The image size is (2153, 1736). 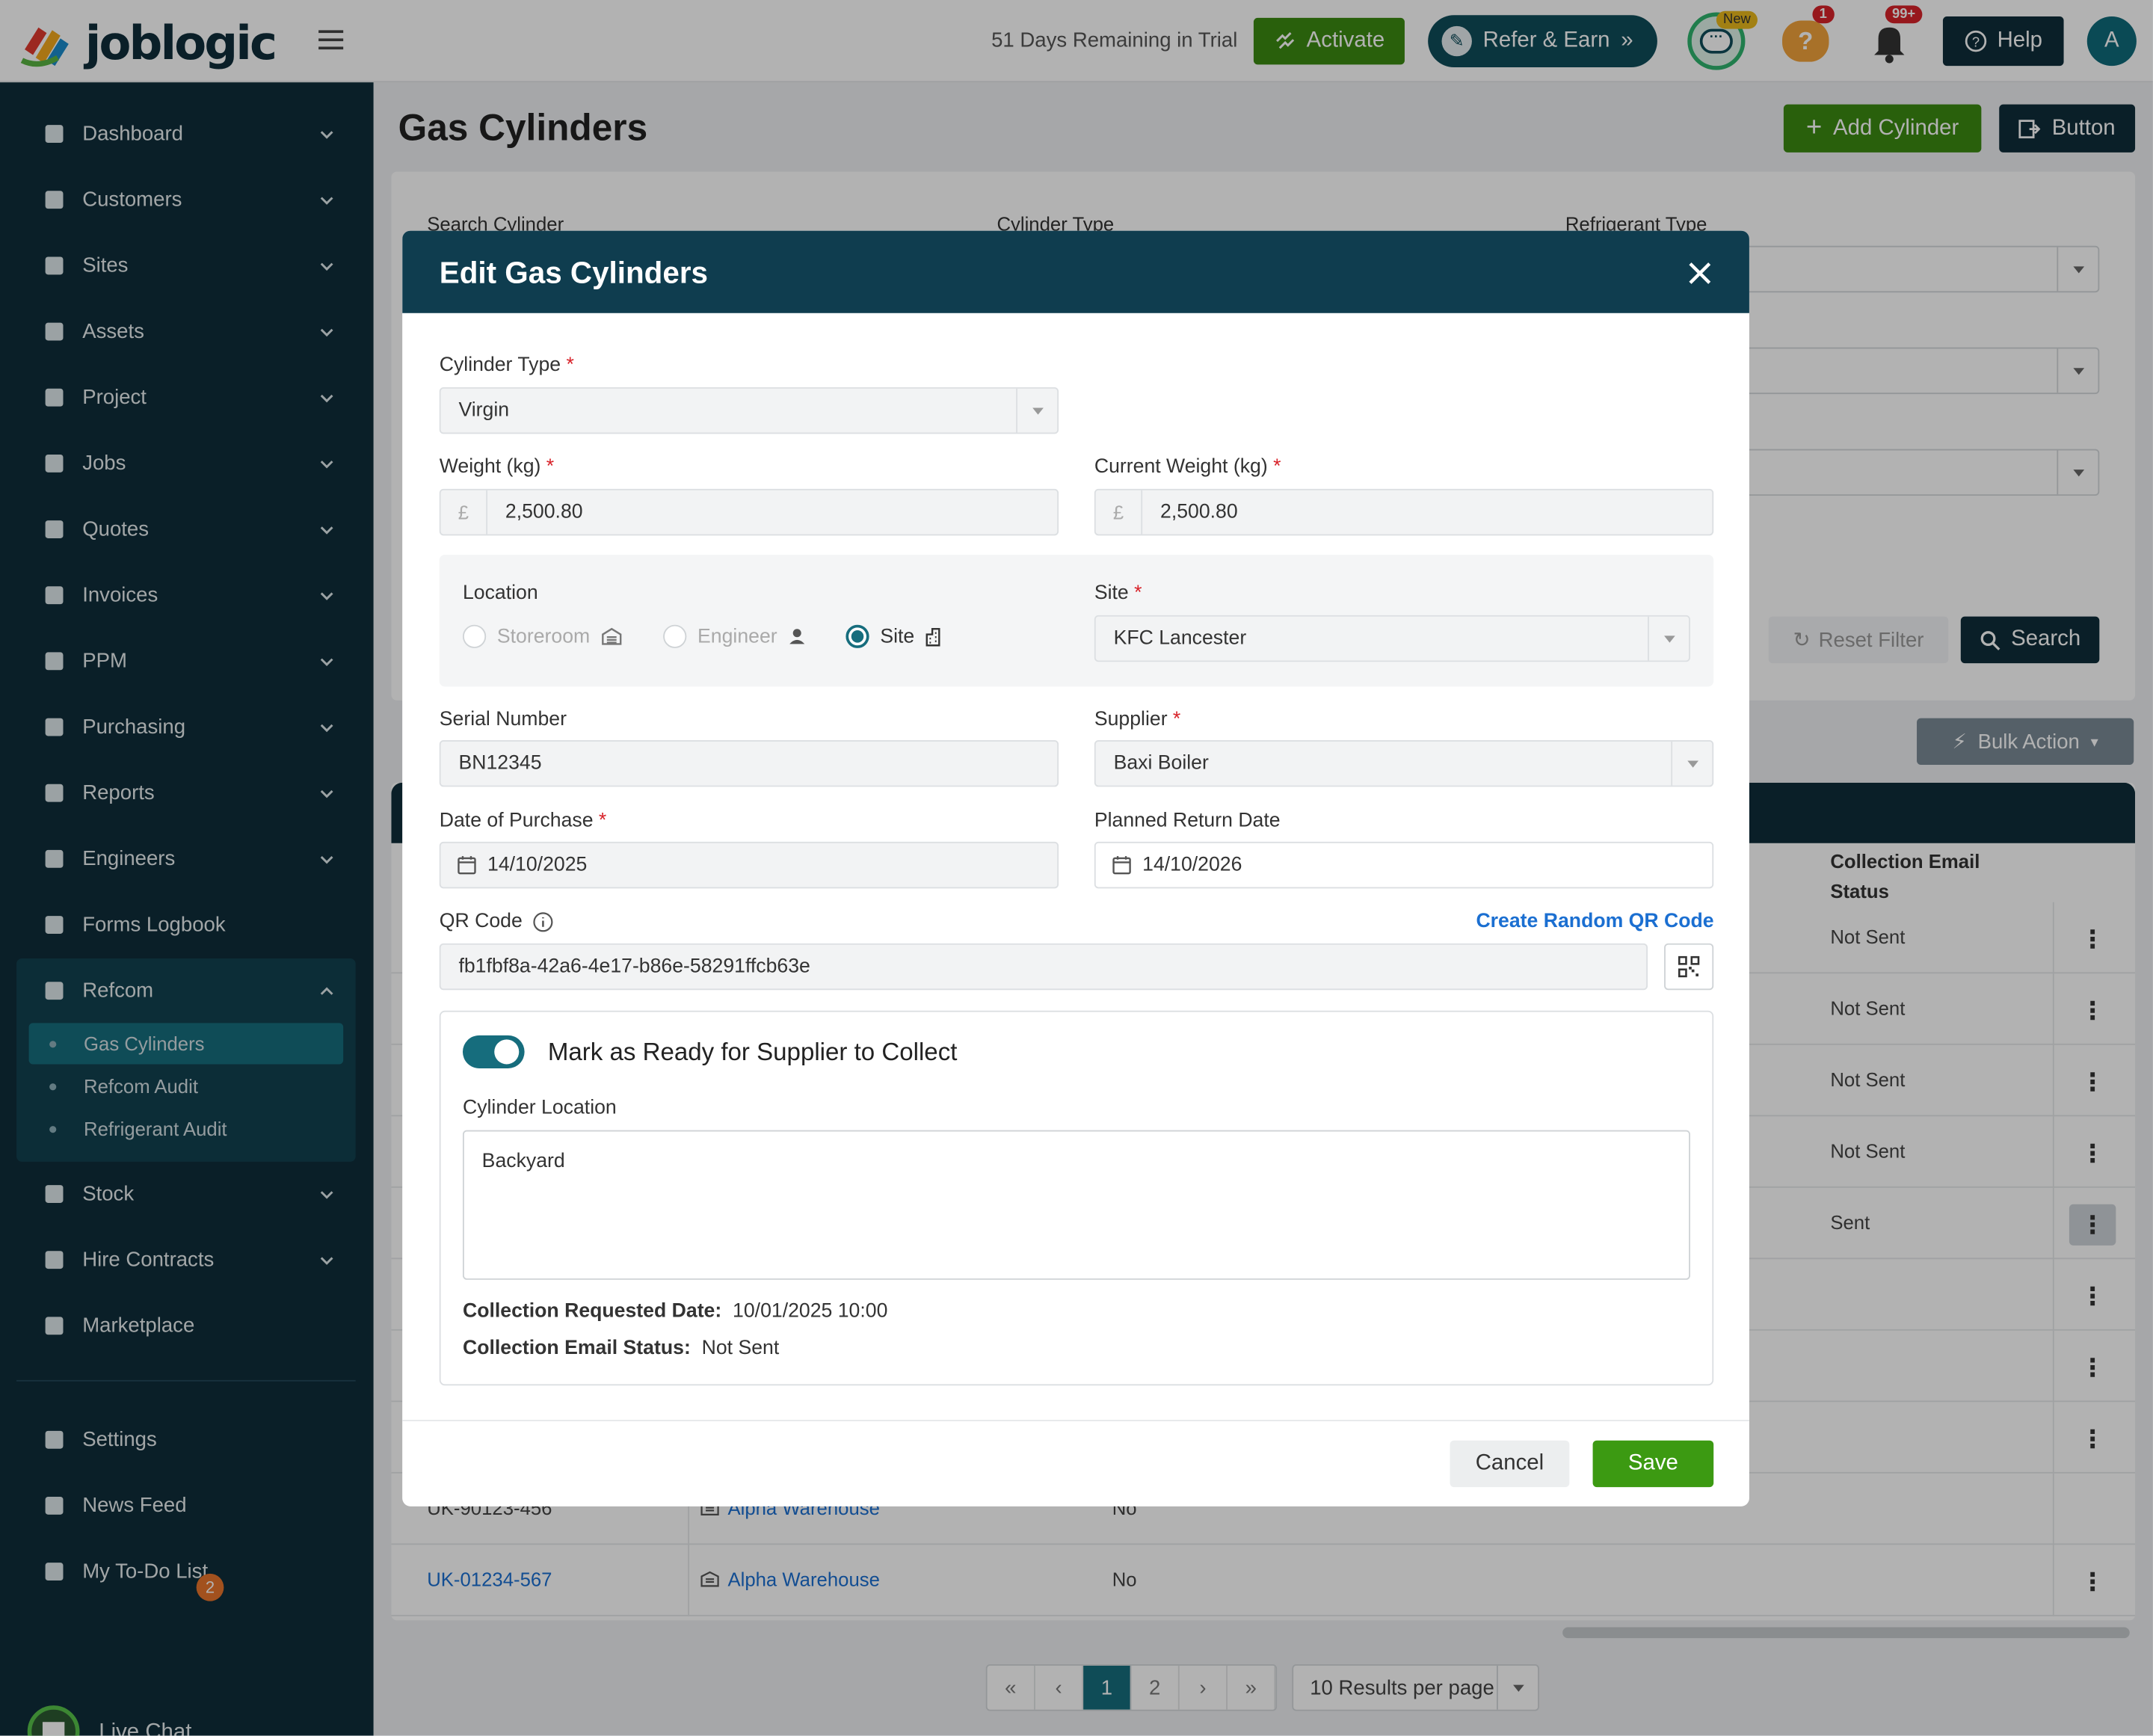 What do you see at coordinates (1075, 1420) in the screenshot?
I see `modal-footer-divider` at bounding box center [1075, 1420].